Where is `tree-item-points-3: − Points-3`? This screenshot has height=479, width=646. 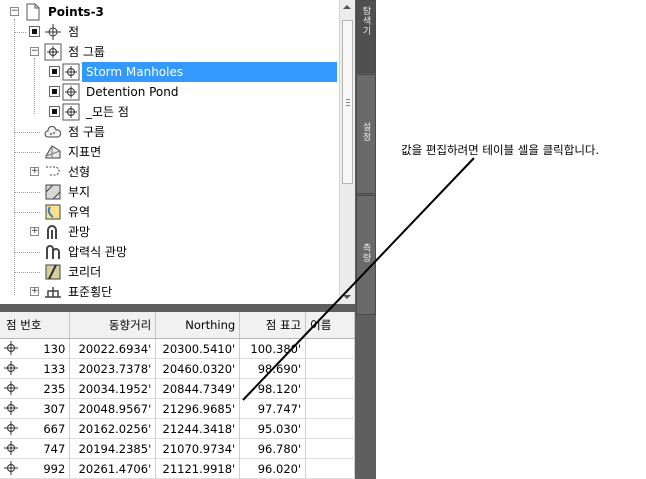
tree-item-points-3: − Points-3 is located at coordinates (169, 12).